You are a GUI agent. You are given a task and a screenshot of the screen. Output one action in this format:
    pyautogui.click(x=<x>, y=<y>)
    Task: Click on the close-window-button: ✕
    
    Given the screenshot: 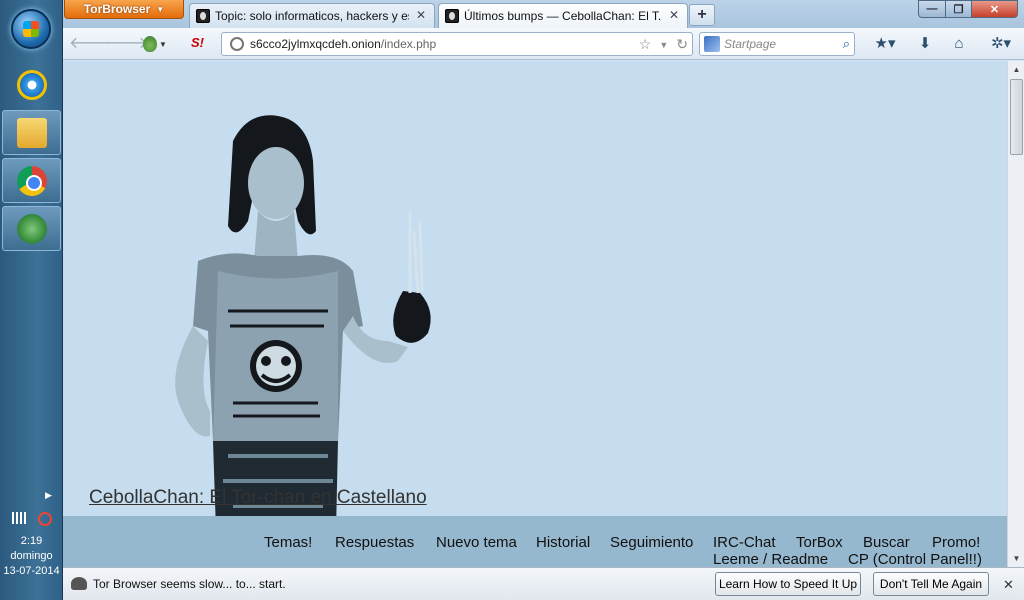 What is the action you would take?
    pyautogui.click(x=994, y=9)
    